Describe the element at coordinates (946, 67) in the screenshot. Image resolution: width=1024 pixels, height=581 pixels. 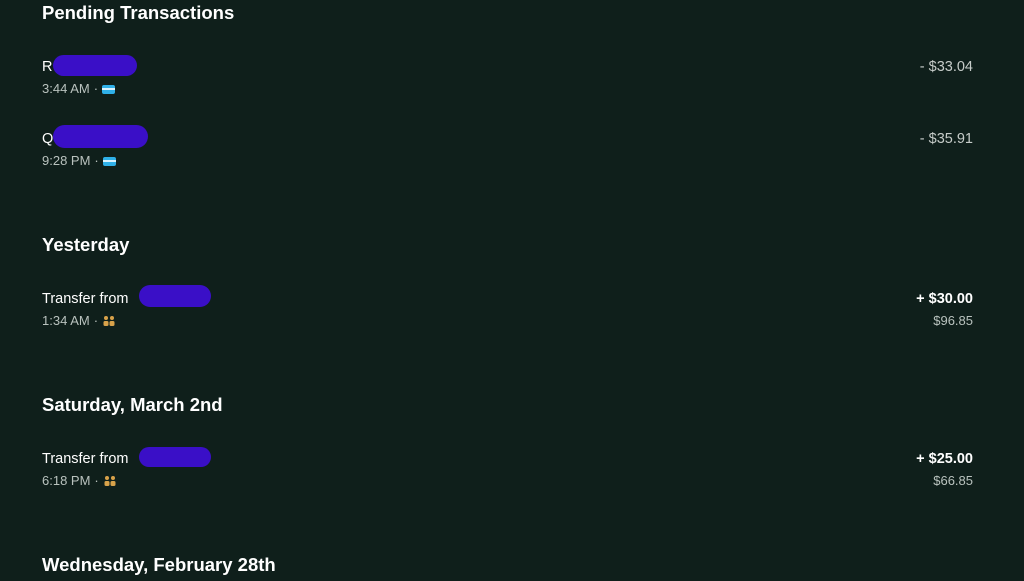
I see `transaction-amount: - $33.04` at that location.